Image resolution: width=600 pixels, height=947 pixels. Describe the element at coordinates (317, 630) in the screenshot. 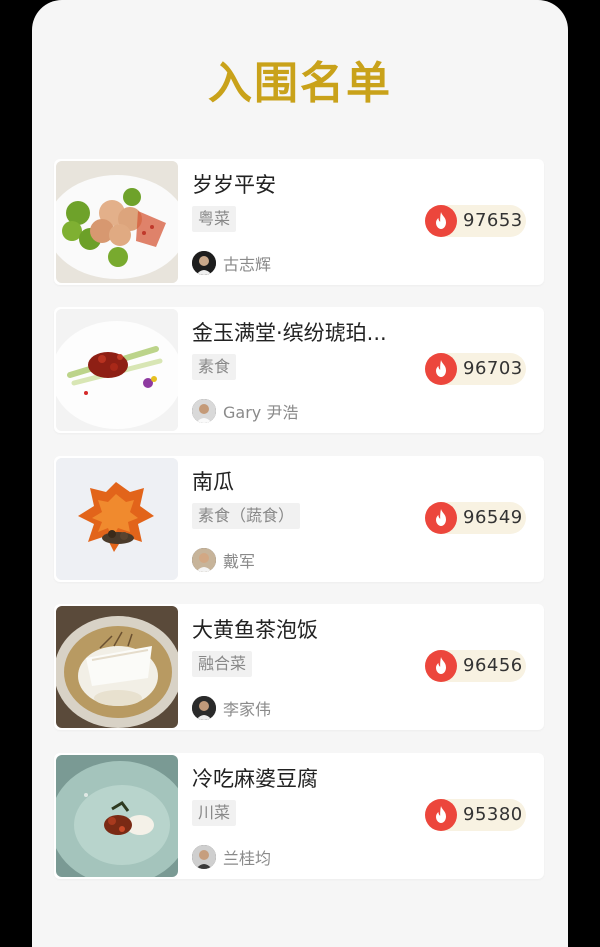

I see `dish-name: 大黄鱼茶泡饭` at that location.